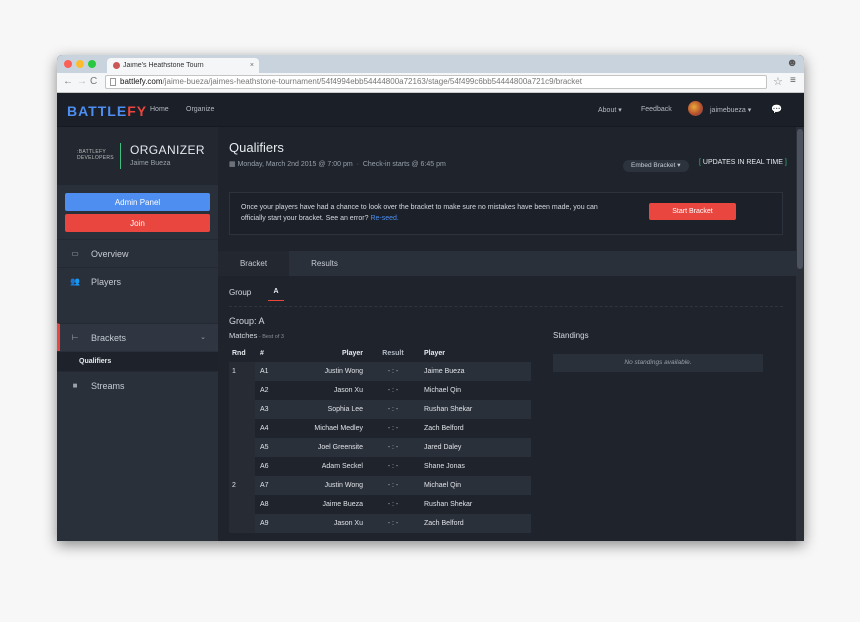 The image size is (860, 622). What do you see at coordinates (232, 164) in the screenshot?
I see `calendar-icon: ▦` at bounding box center [232, 164].